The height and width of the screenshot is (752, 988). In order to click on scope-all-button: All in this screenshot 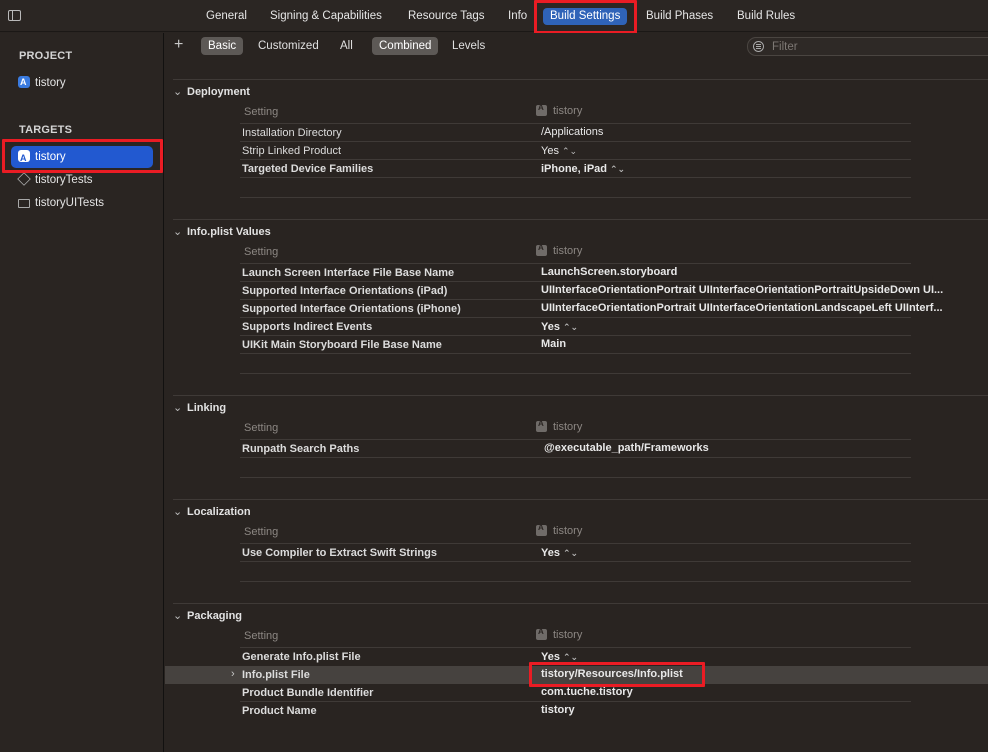, I will do `click(346, 46)`.